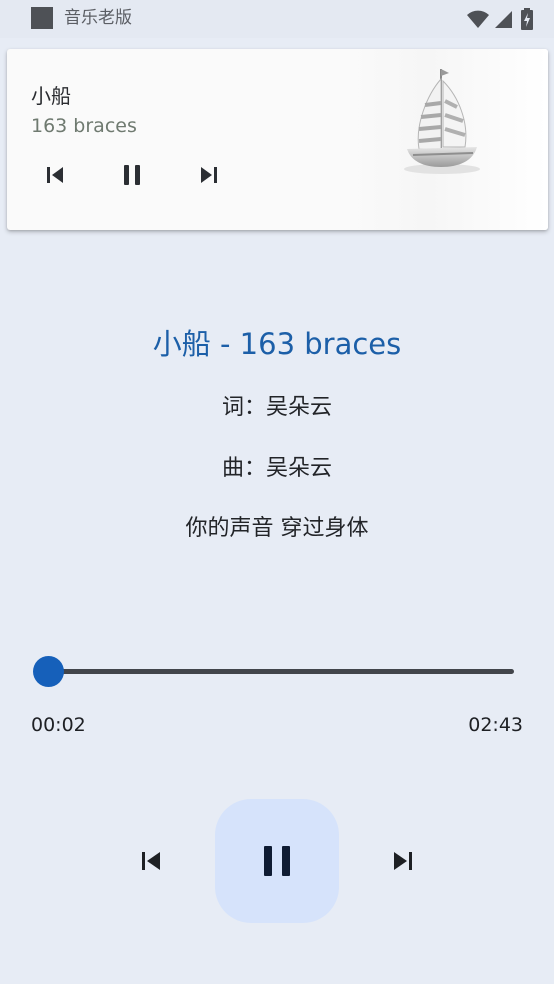 This screenshot has height=984, width=554. I want to click on current-time: 00:02, so click(58, 725).